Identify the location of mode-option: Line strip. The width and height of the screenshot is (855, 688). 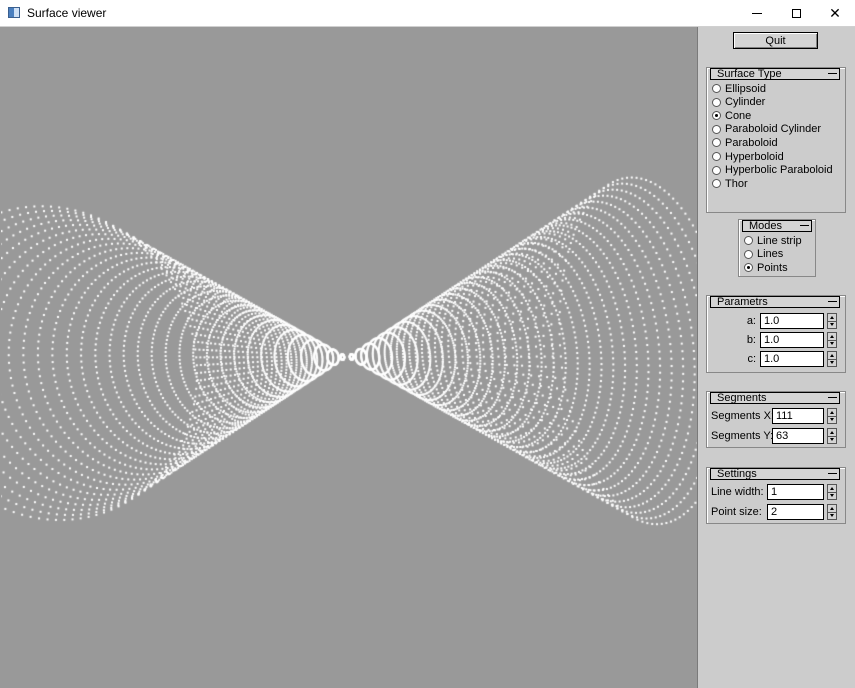
(773, 240).